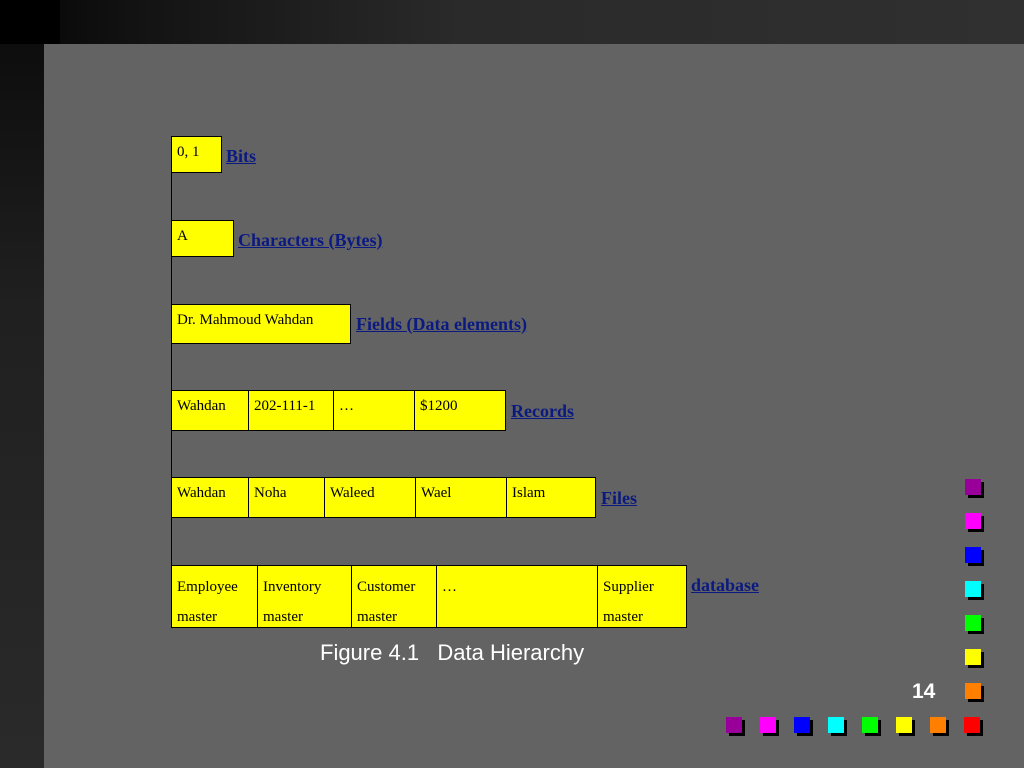  I want to click on label-characters: Characters (Bytes), so click(310, 240).